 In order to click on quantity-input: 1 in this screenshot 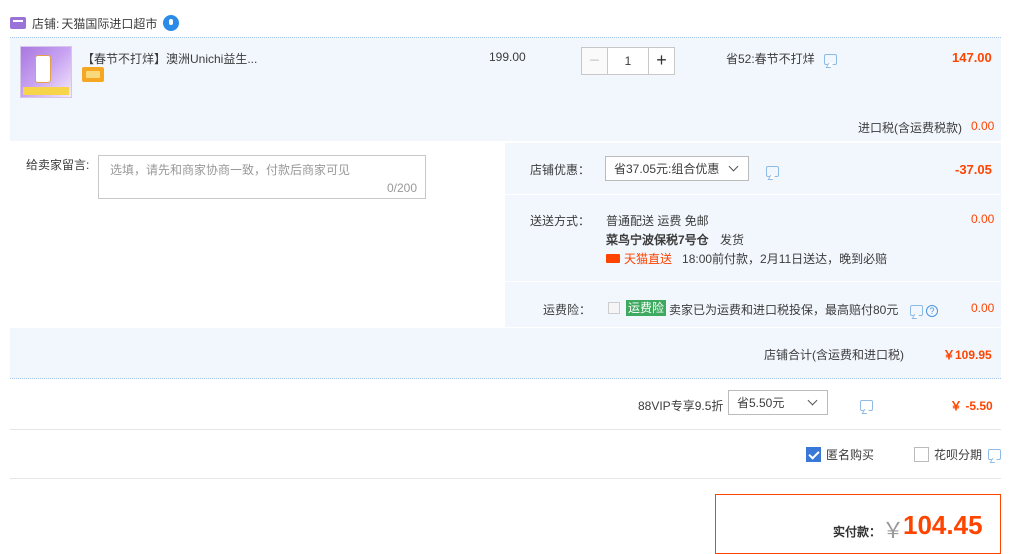, I will do `click(628, 61)`.